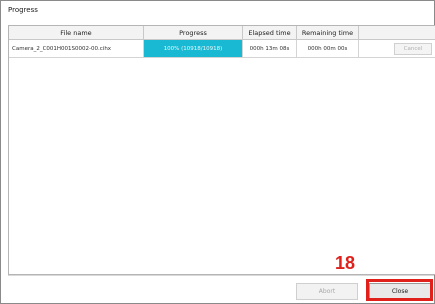 The height and width of the screenshot is (304, 435). What do you see at coordinates (327, 291) in the screenshot?
I see `abort-button: Abort` at bounding box center [327, 291].